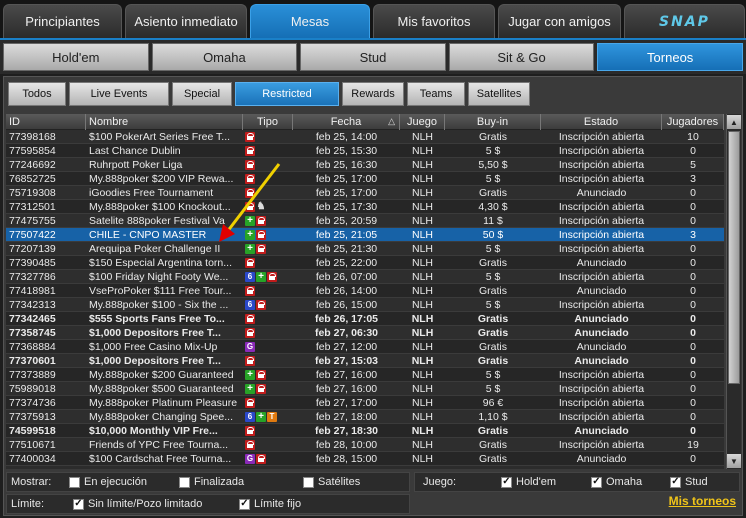  I want to click on cell-status: Anunciado, so click(601, 333).